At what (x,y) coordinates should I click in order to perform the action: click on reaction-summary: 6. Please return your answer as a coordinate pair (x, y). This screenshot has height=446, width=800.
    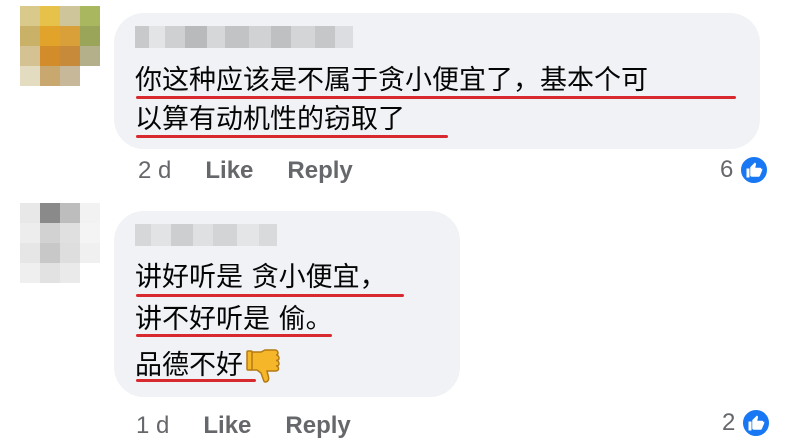
    Looking at the image, I should click on (745, 170).